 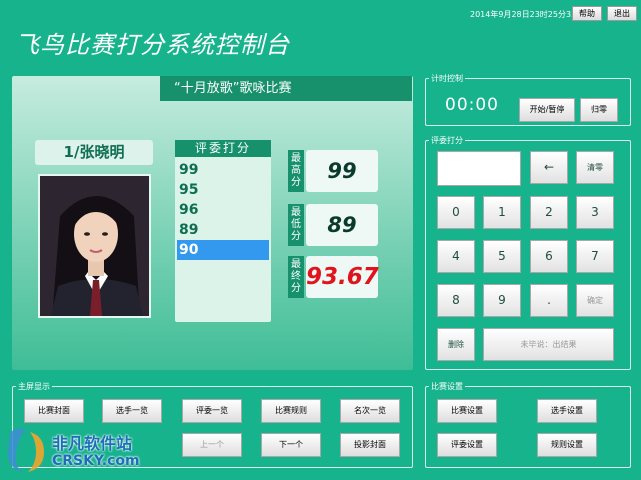 I want to click on main-screen-group-label: 主屏显示, so click(x=34, y=386).